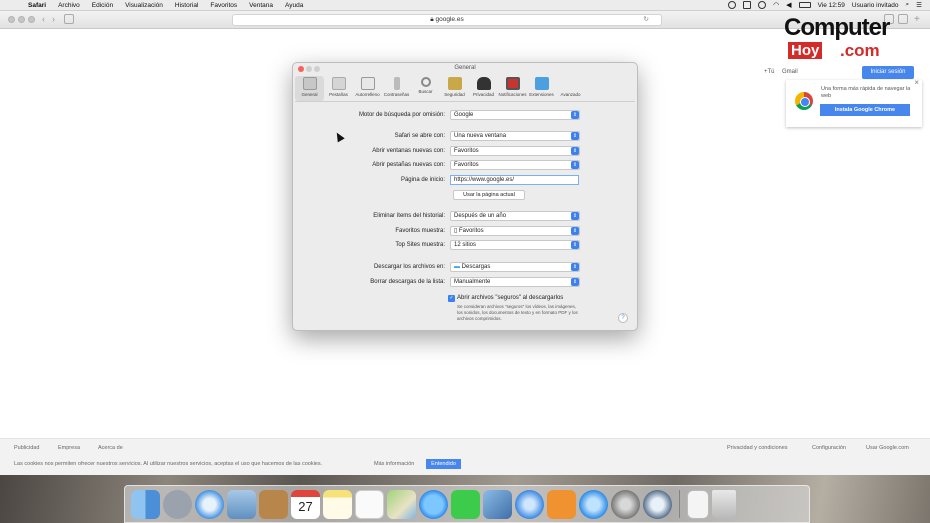 This screenshot has height=523, width=930. What do you see at coordinates (804, 101) in the screenshot?
I see `chrome-logo-icon` at bounding box center [804, 101].